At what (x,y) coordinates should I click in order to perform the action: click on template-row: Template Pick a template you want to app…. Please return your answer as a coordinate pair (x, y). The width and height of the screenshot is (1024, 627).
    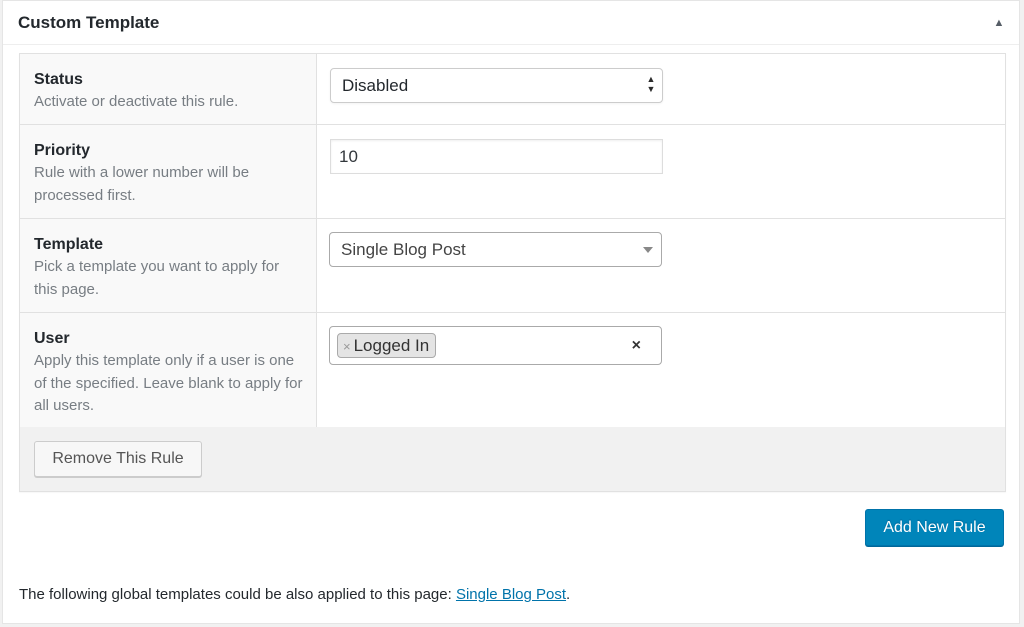
    Looking at the image, I should click on (512, 266).